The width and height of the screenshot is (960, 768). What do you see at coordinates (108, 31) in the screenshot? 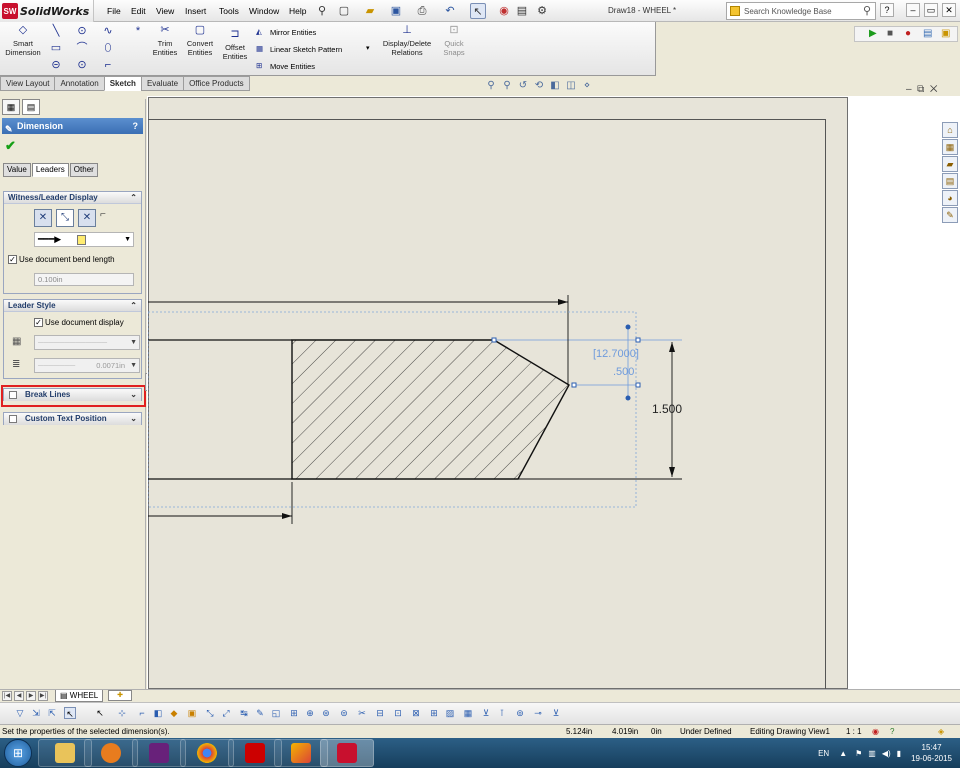
I see `spline-icon: ∿` at bounding box center [108, 31].